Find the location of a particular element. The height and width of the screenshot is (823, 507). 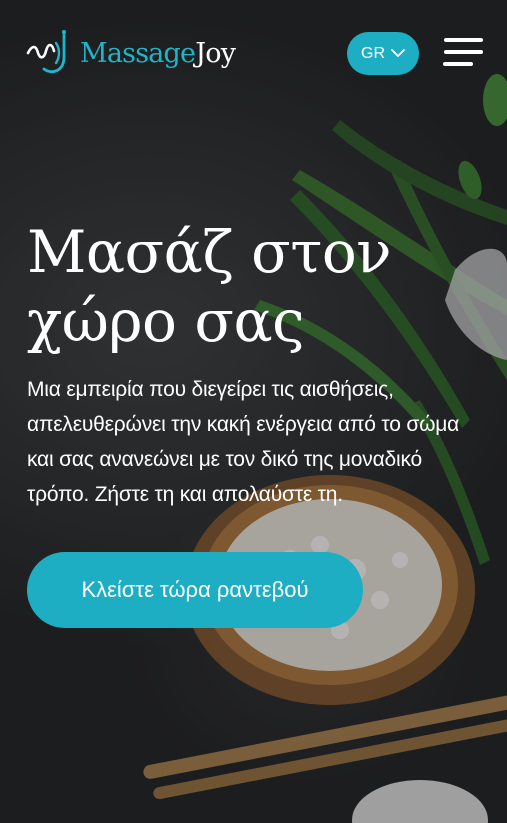

logo-wordmark: MassageJoy is located at coordinates (158, 53).